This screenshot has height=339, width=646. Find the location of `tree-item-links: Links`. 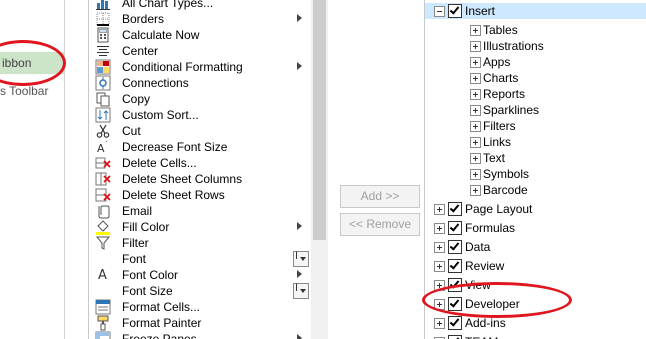

tree-item-links: Links is located at coordinates (535, 142).